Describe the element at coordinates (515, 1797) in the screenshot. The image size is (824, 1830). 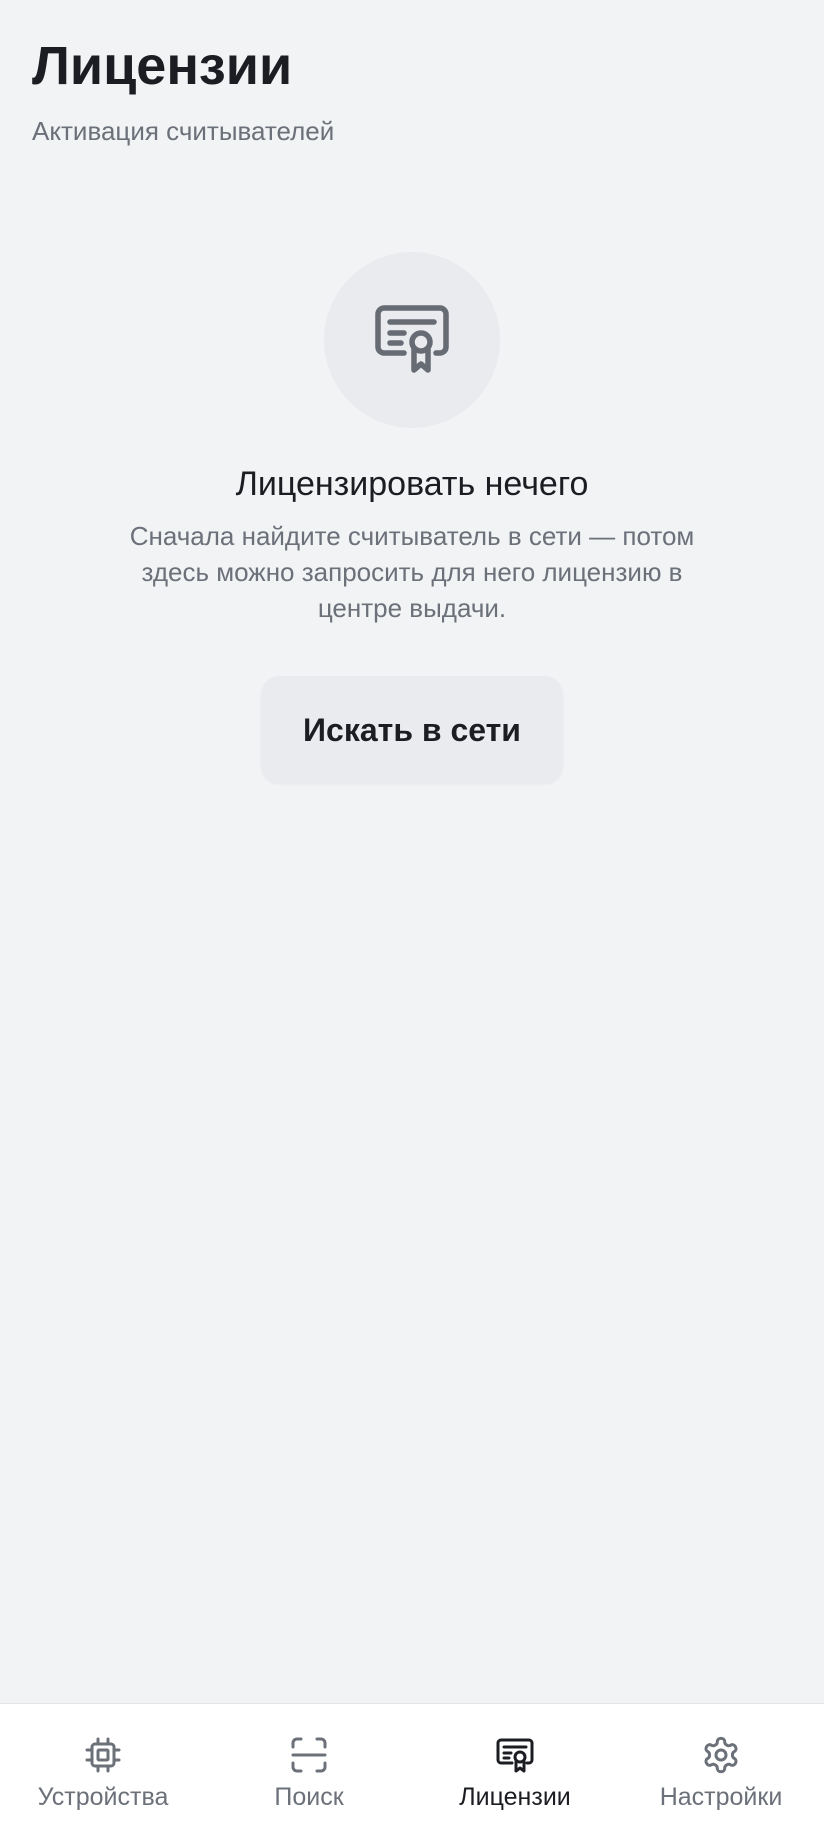
I see `nav-label-licenses: Лицензии` at that location.